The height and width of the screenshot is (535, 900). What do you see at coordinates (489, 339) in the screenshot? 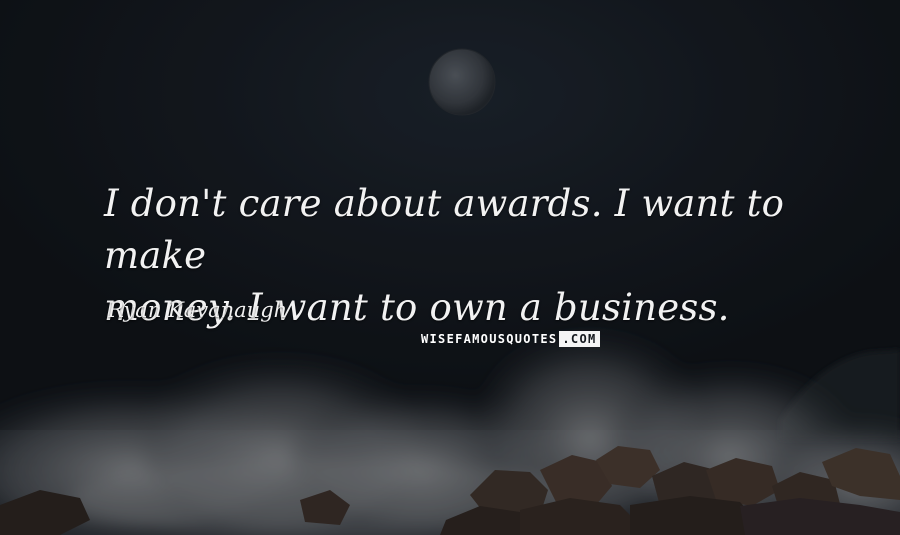
I see `watermark-text: WISEFAMOUSQUOTES` at bounding box center [489, 339].